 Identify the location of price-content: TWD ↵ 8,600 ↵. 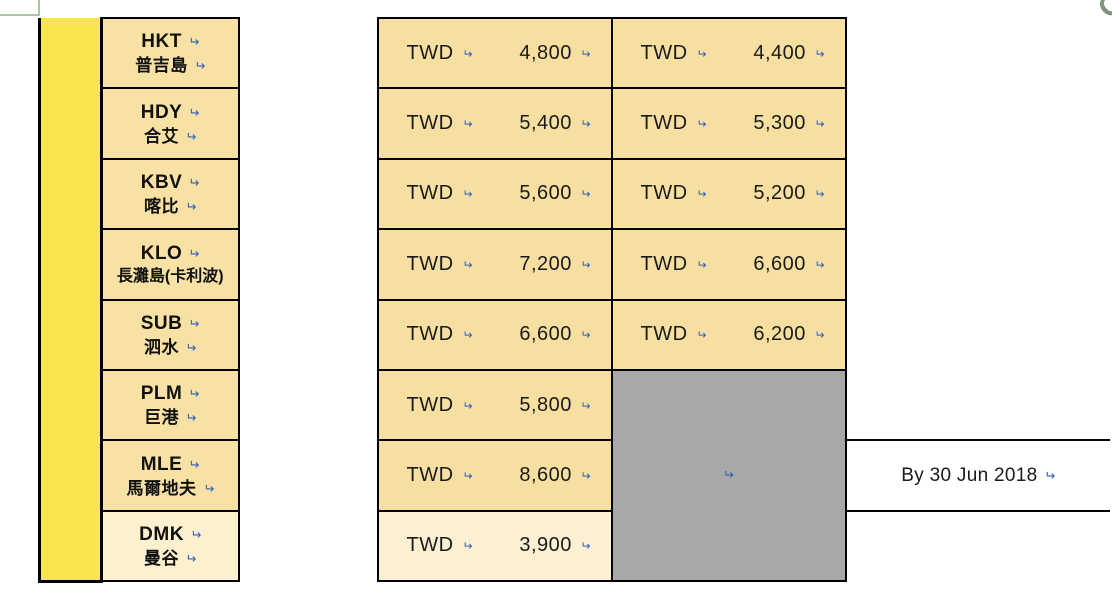
(495, 475).